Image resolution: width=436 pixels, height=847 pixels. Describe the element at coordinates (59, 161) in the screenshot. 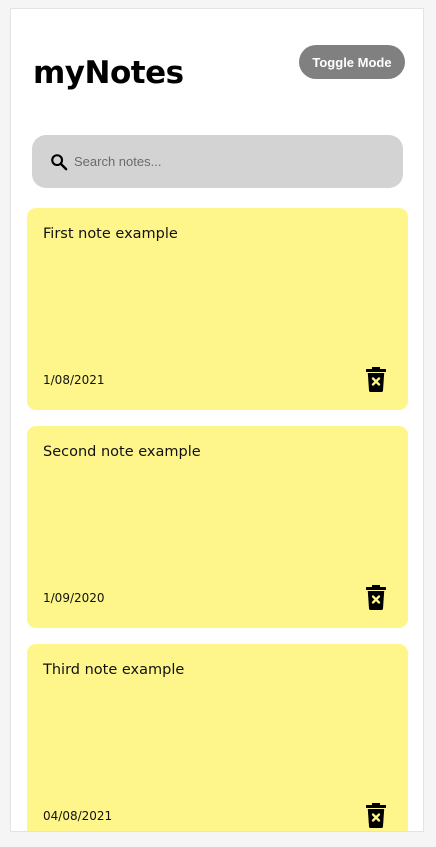

I see `search-icon` at that location.